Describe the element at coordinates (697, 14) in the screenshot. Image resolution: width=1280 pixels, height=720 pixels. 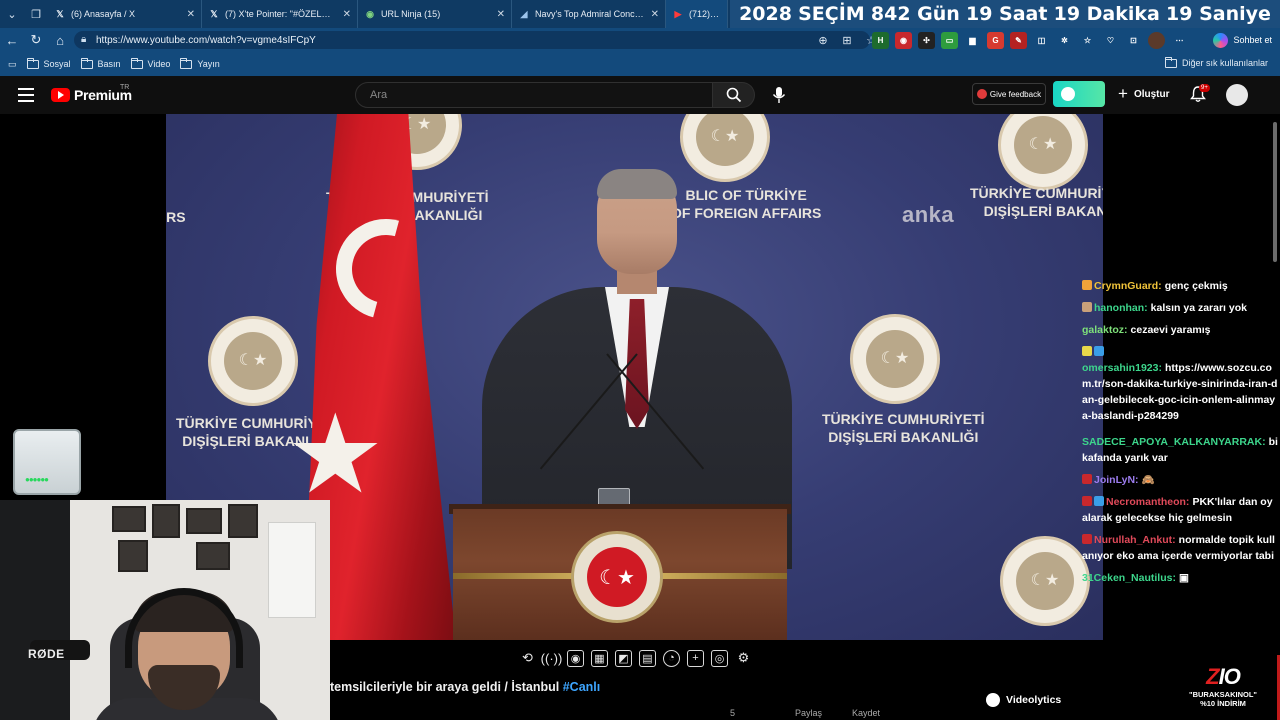
I see `browser-tab-active: ▶ (712) ADAL` at that location.